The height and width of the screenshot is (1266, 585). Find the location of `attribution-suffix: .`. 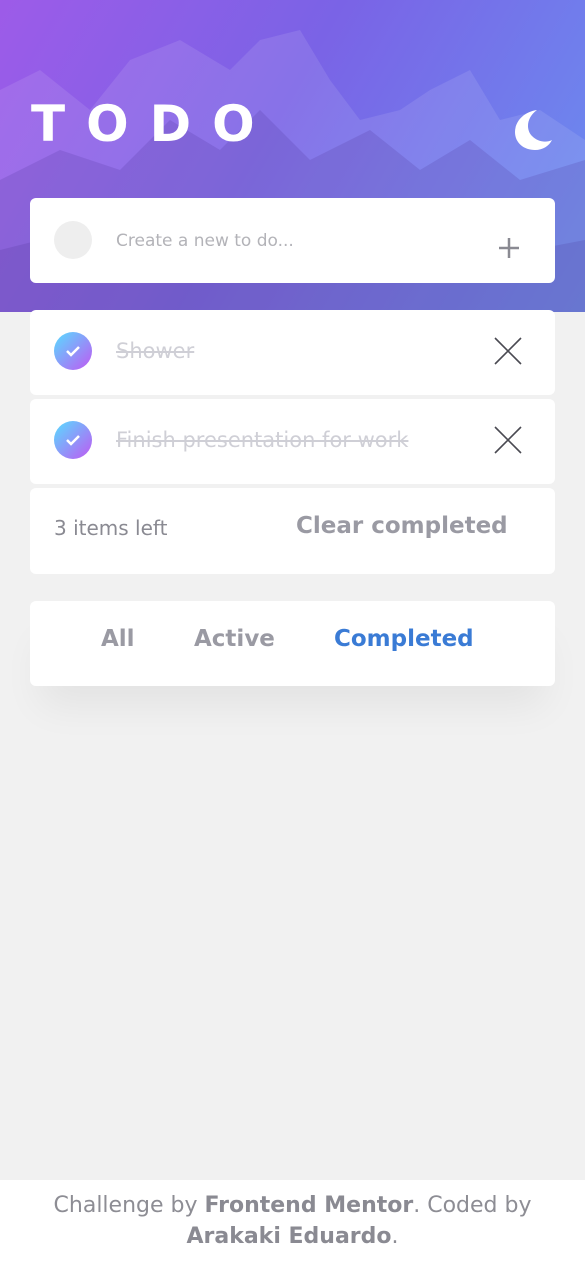

attribution-suffix: . is located at coordinates (395, 1236).